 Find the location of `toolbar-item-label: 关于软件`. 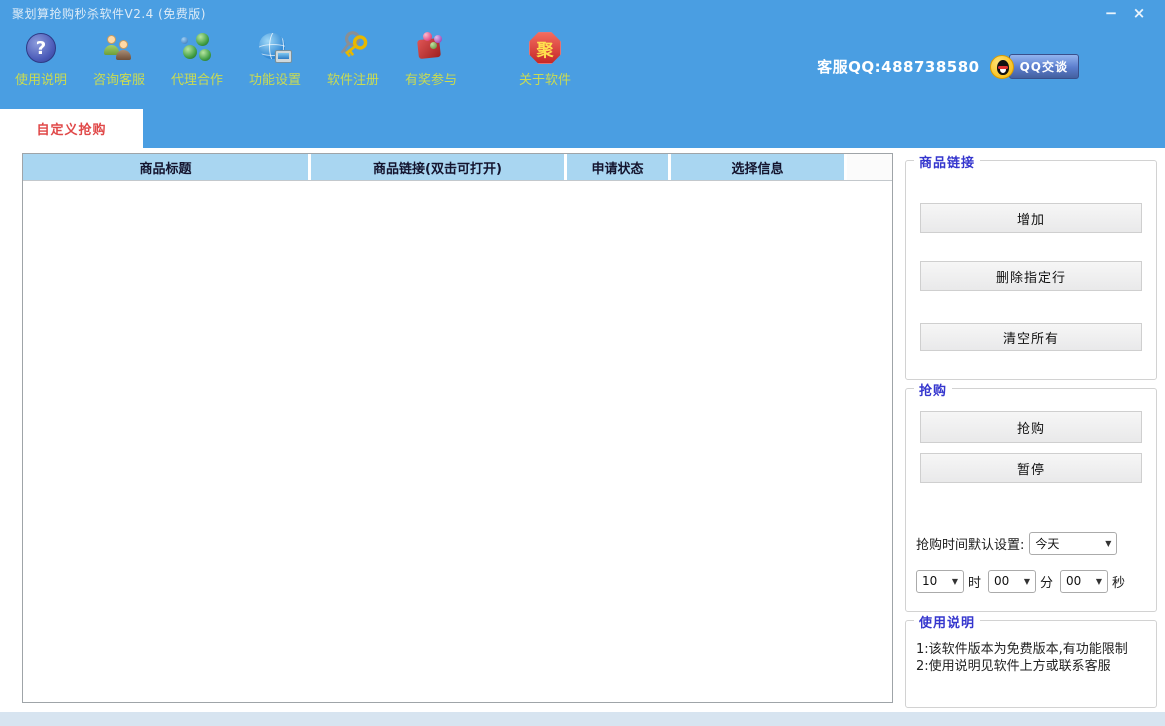

toolbar-item-label: 关于软件 is located at coordinates (544, 80).